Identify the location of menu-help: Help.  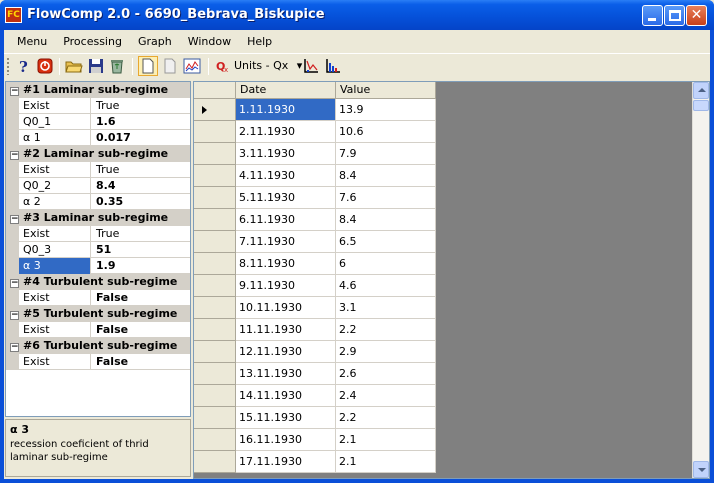
(259, 41).